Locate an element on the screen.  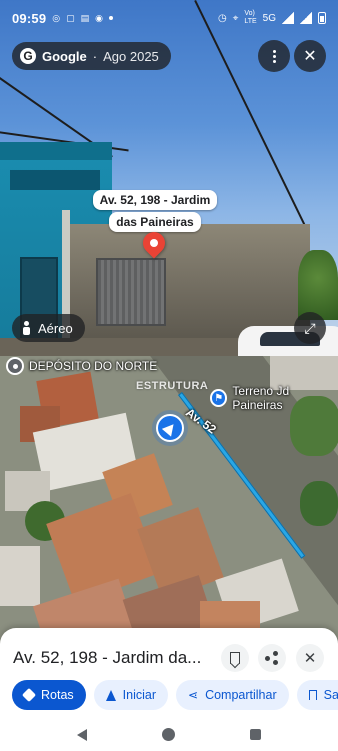
start-button: Iniciar is located at coordinates (130, 695).